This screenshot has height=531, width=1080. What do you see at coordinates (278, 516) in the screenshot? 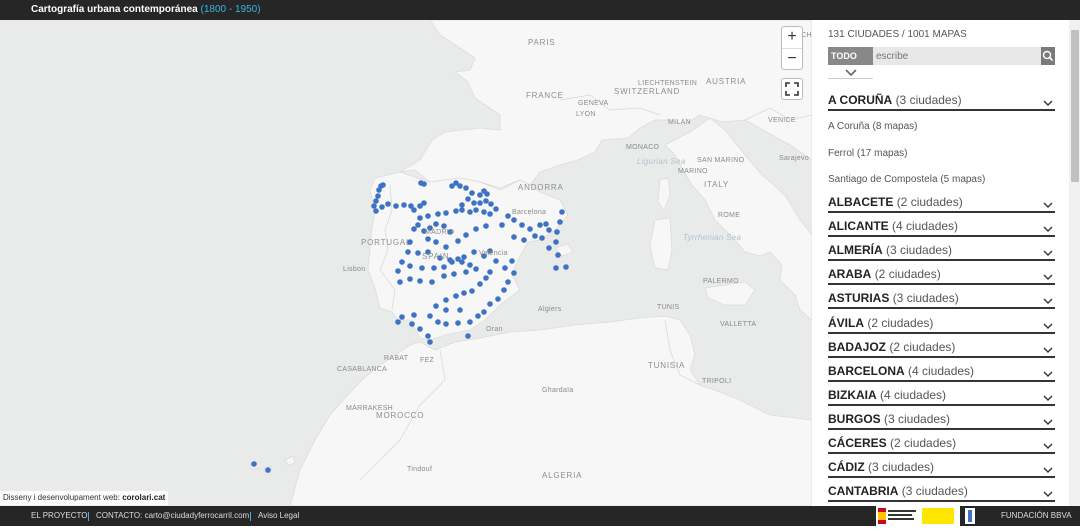
I see `footer-aviso-link: Aviso Legal` at bounding box center [278, 516].